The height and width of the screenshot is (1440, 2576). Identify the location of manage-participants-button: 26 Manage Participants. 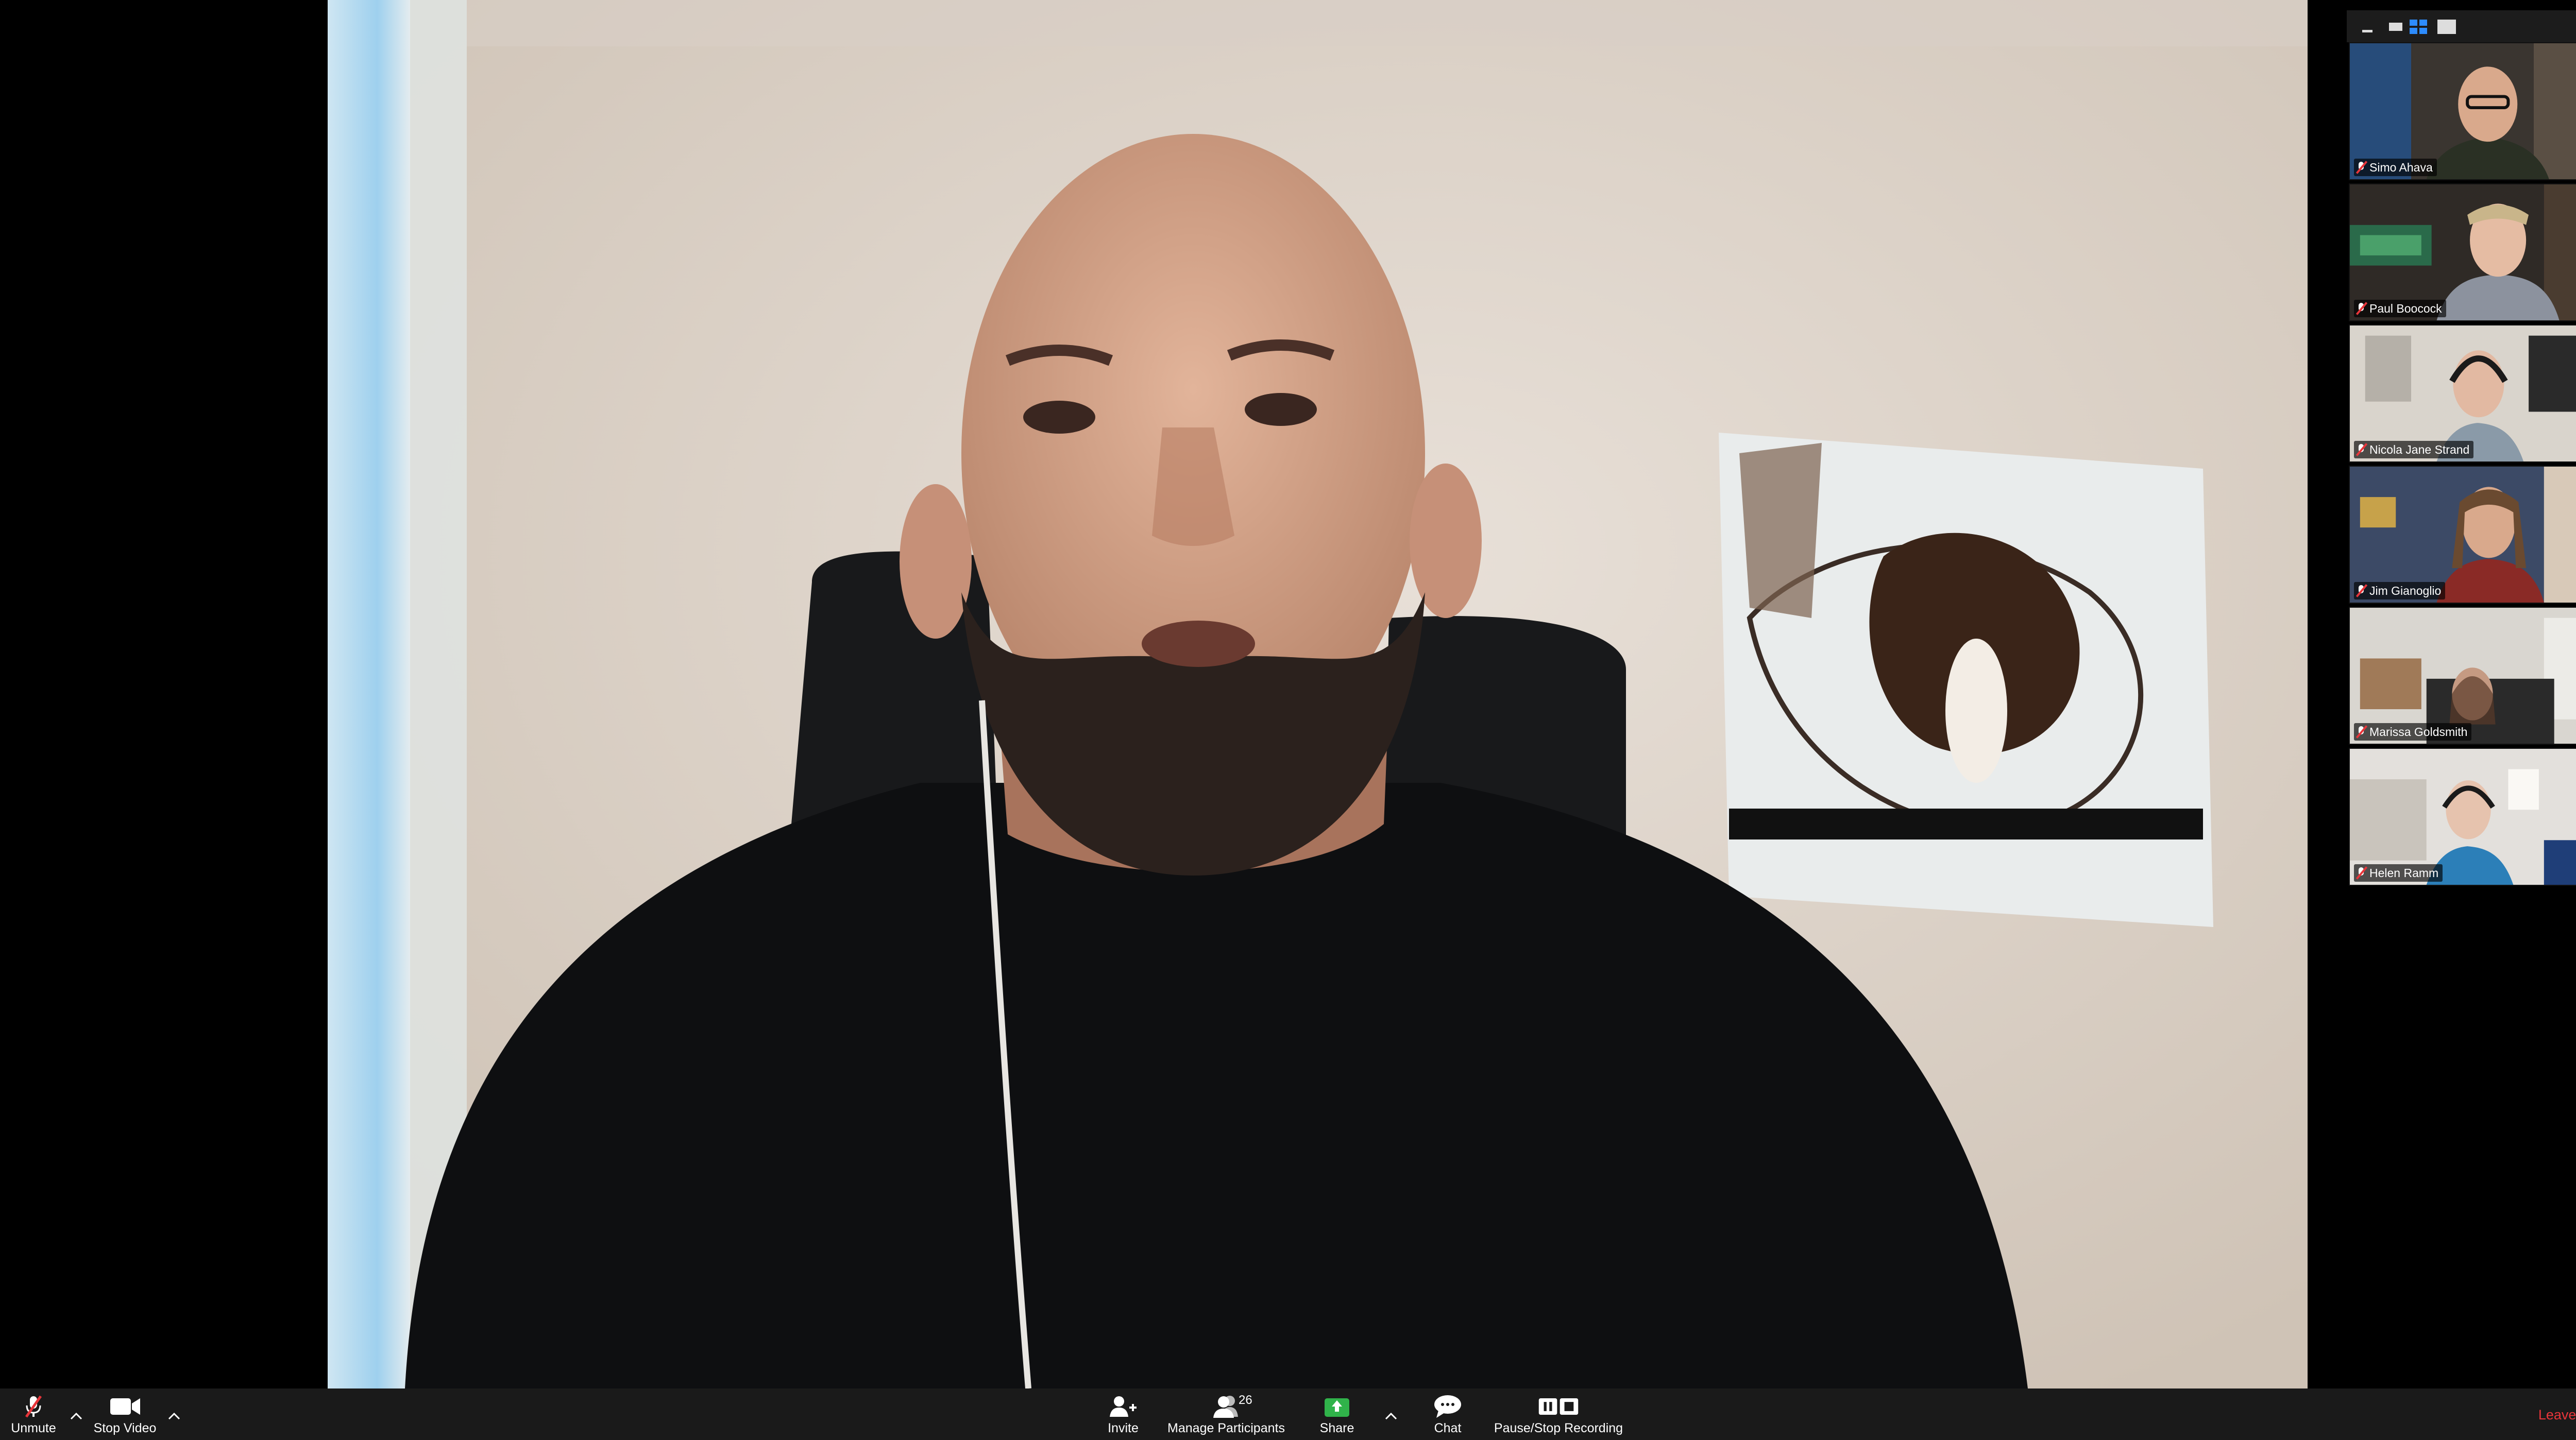
(1226, 1414).